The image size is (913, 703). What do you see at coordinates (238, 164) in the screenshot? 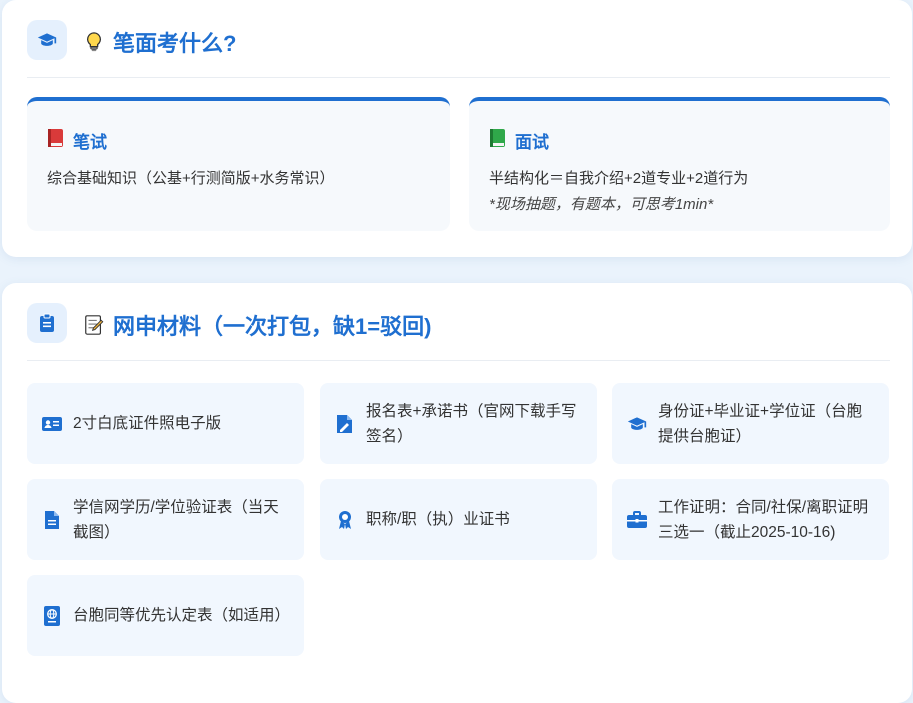
I see `written-exam-box: 笔试 综合基础知识（公基+行测简版+水务常识）` at bounding box center [238, 164].